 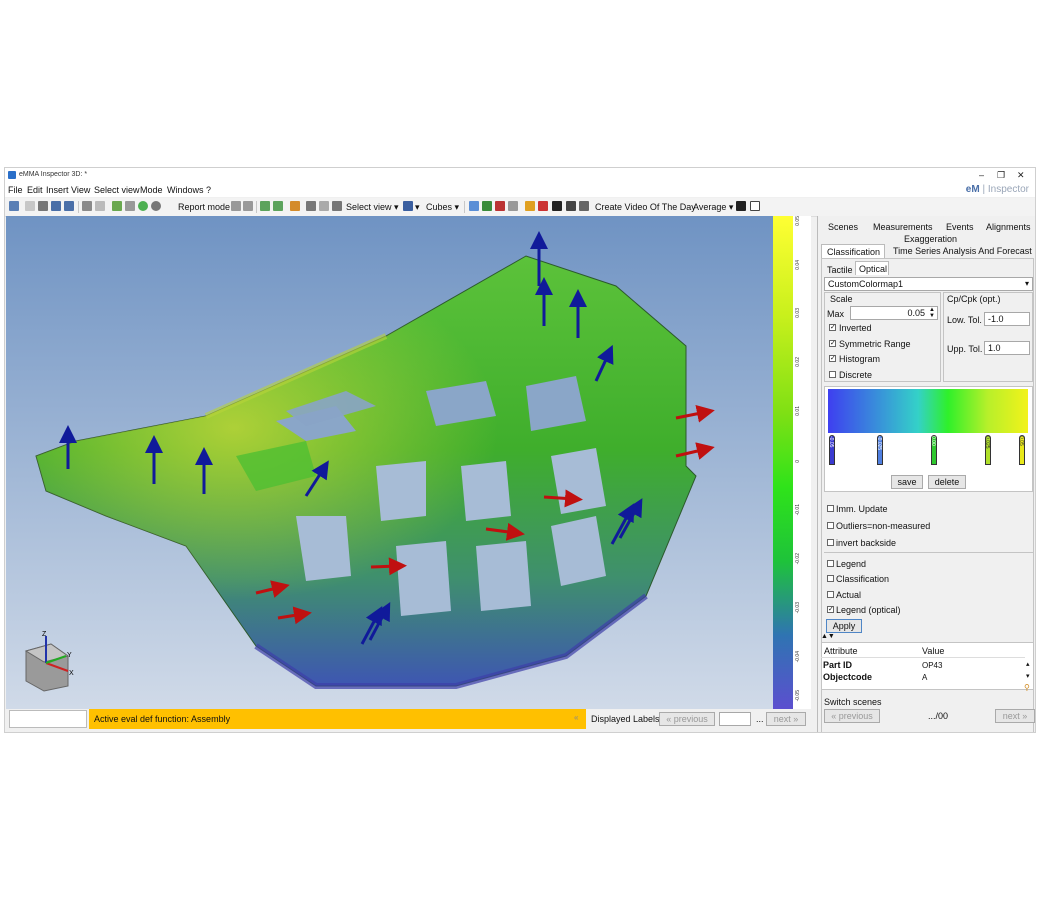 What do you see at coordinates (87, 206) in the screenshot?
I see `print-icon` at bounding box center [87, 206].